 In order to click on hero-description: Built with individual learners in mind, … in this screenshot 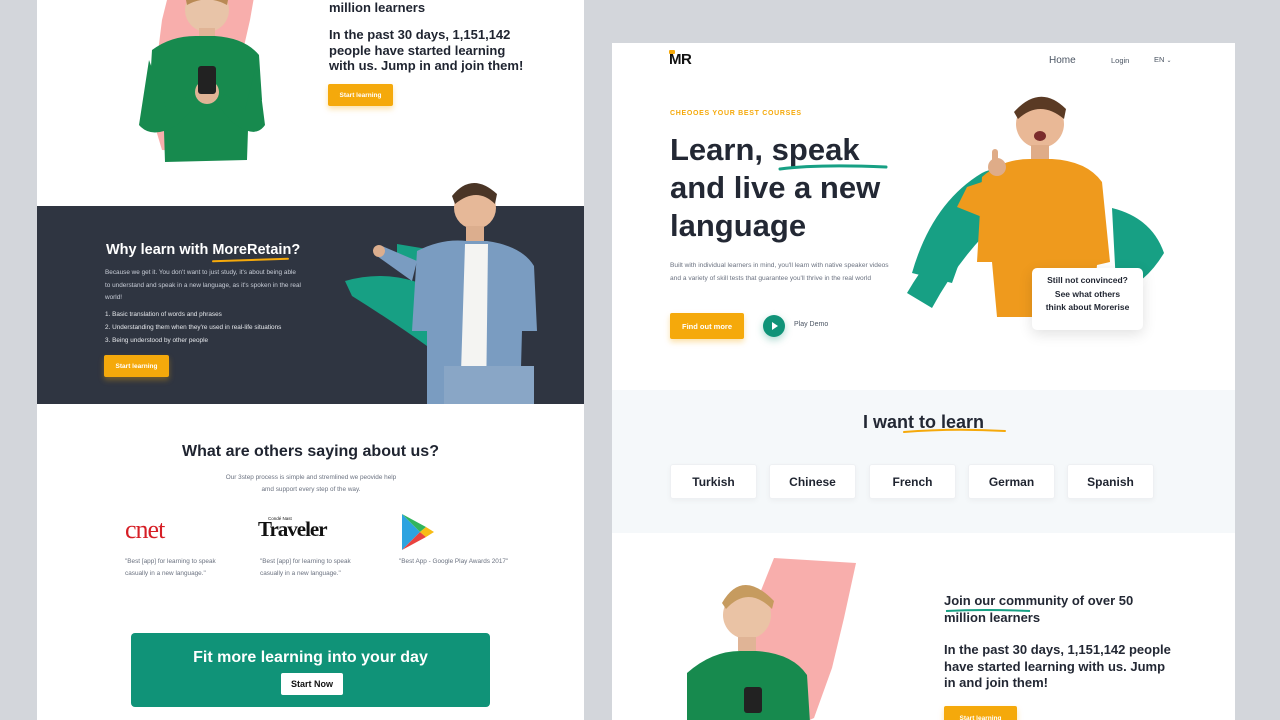, I will do `click(779, 272)`.